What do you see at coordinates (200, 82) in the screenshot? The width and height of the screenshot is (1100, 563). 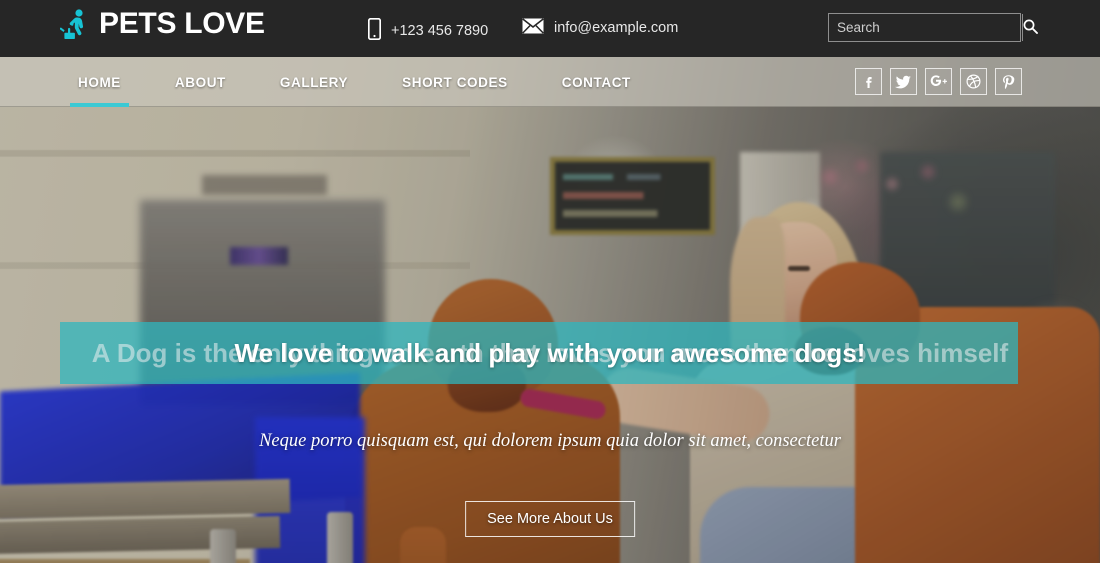 I see `nav-item-about: ABOUT` at bounding box center [200, 82].